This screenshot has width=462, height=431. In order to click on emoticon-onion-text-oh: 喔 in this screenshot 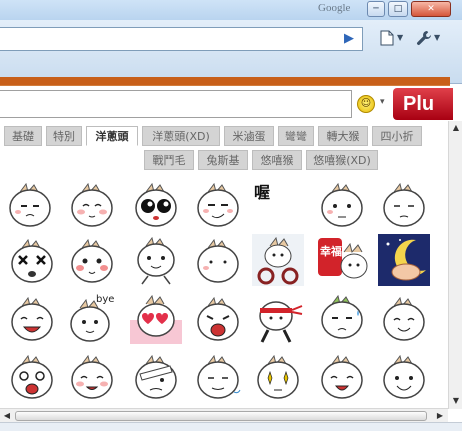, I will do `click(278, 204)`.